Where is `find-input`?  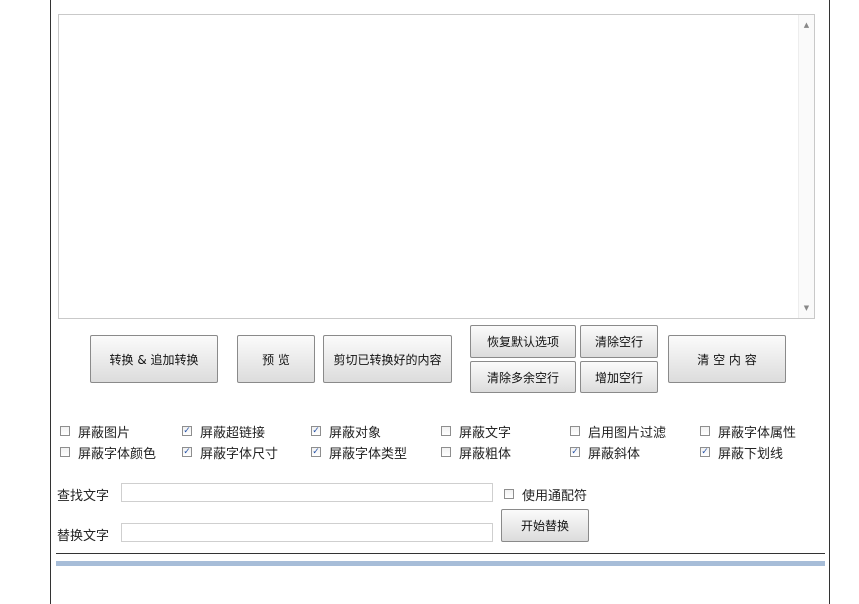
find-input is located at coordinates (307, 492).